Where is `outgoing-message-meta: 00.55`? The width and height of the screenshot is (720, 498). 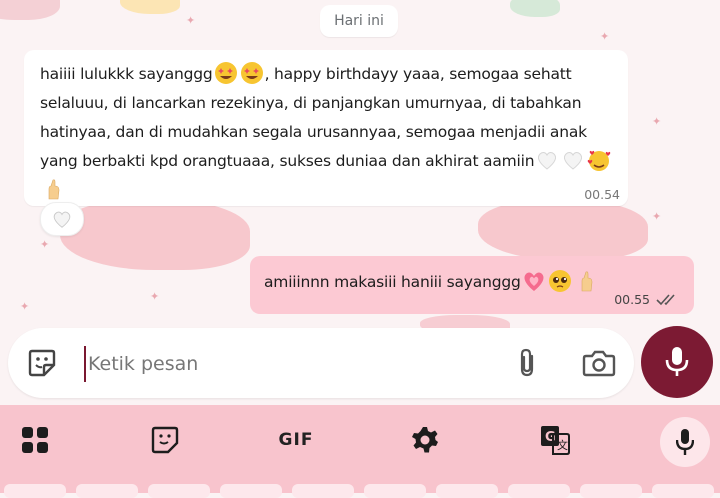
outgoing-message-meta: 00.55 is located at coordinates (648, 299).